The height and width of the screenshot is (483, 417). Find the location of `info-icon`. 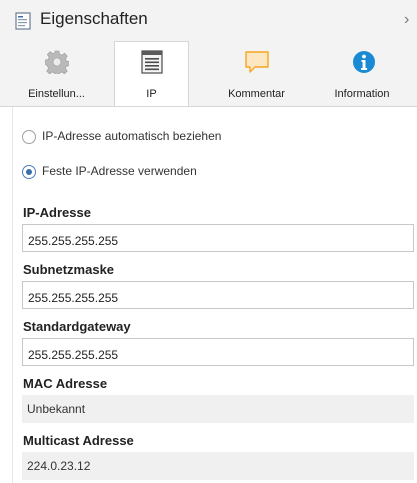

info-icon is located at coordinates (364, 62).